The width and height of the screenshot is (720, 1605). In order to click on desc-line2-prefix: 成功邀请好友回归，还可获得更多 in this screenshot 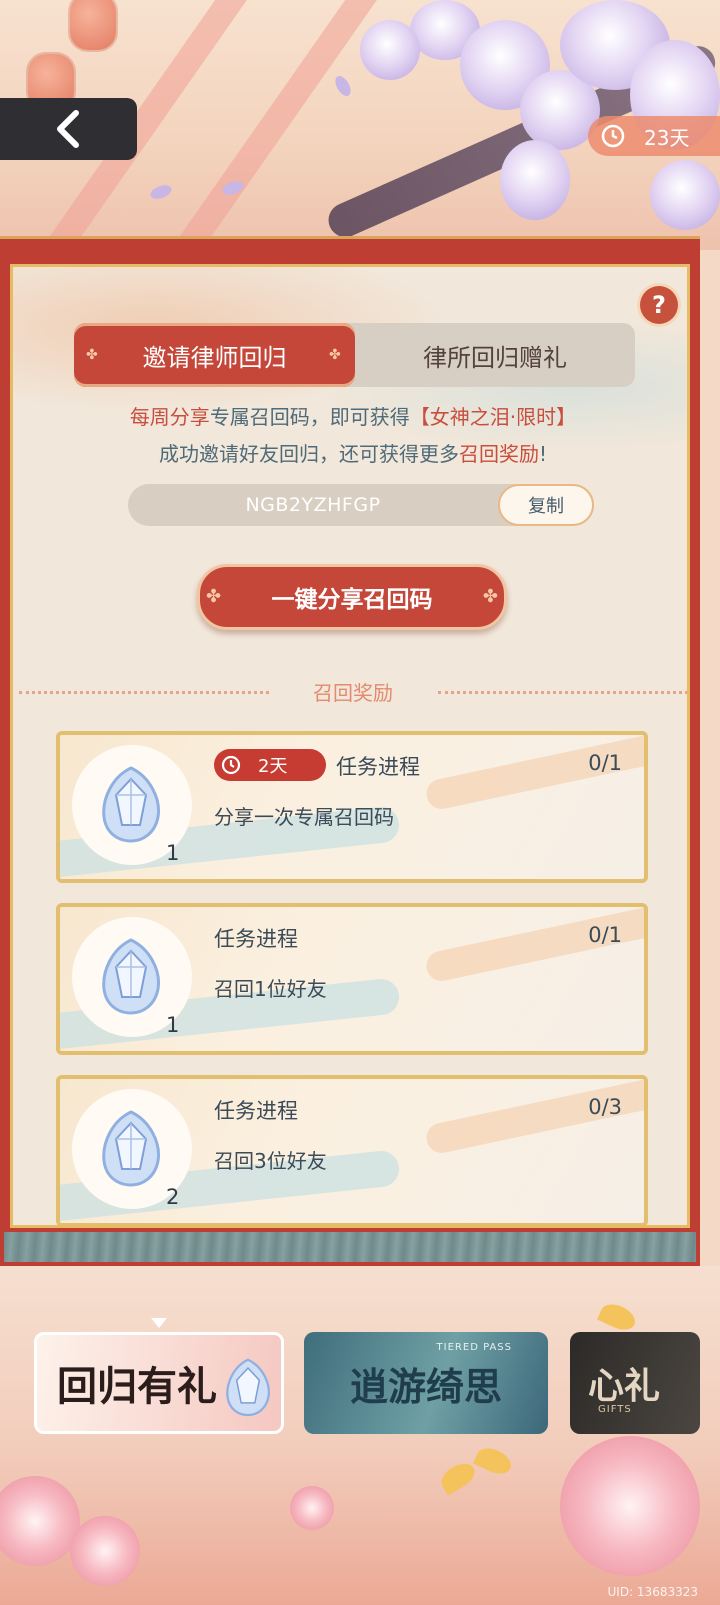, I will do `click(308, 454)`.